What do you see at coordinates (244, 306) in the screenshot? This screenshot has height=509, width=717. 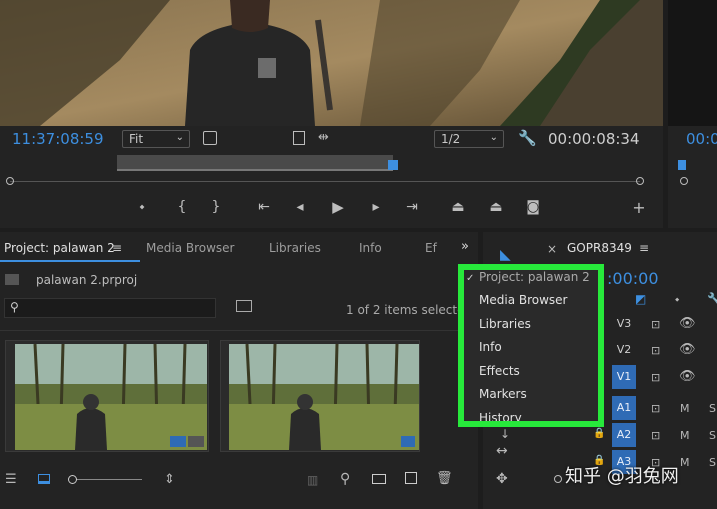 I see `new-search-bin-icon` at bounding box center [244, 306].